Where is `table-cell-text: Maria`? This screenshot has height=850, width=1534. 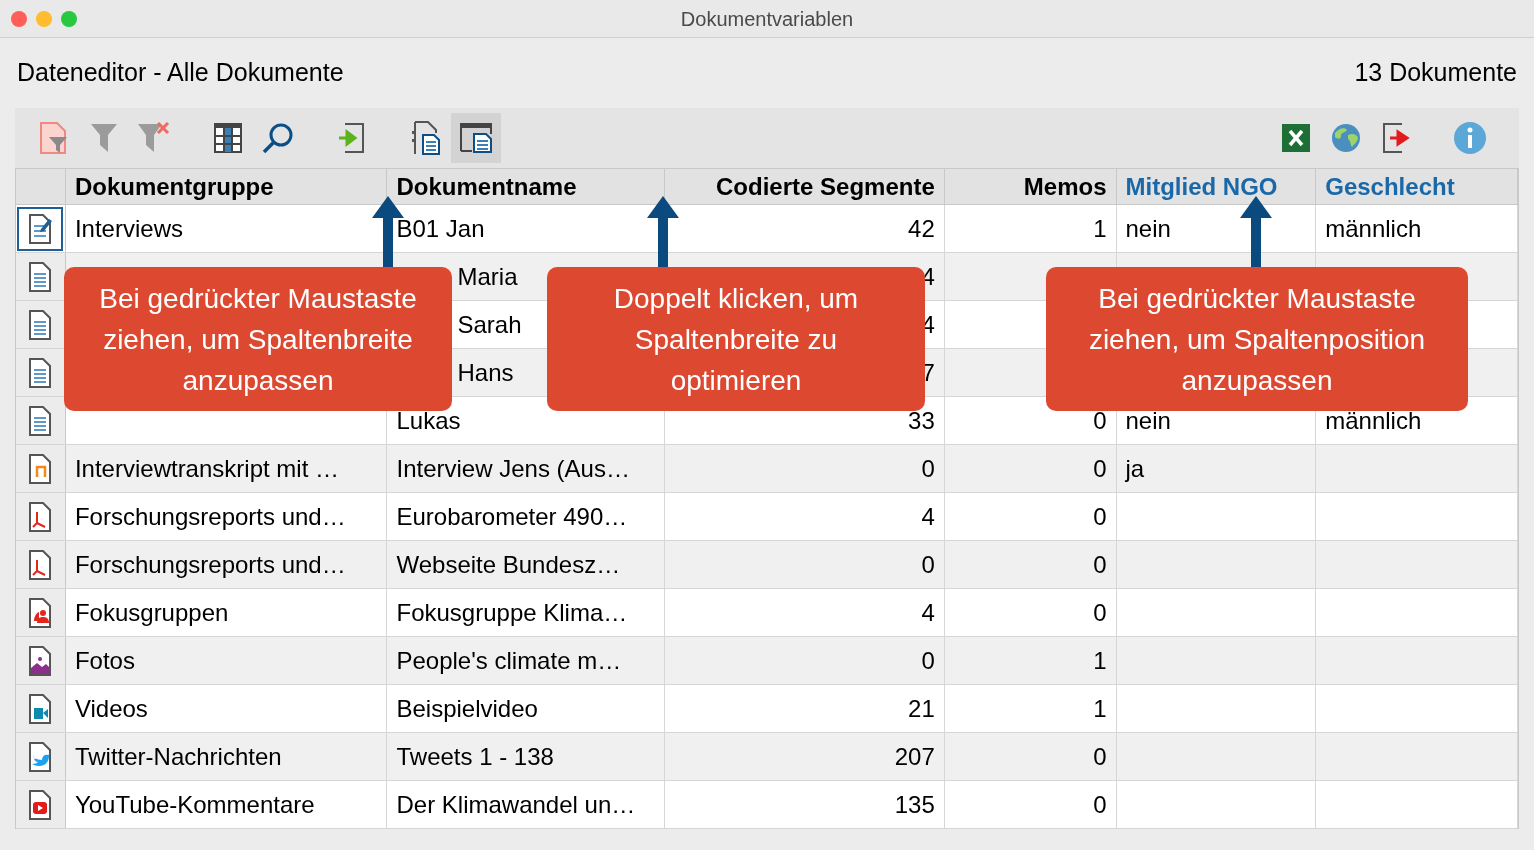
table-cell-text: Maria is located at coordinates (487, 276).